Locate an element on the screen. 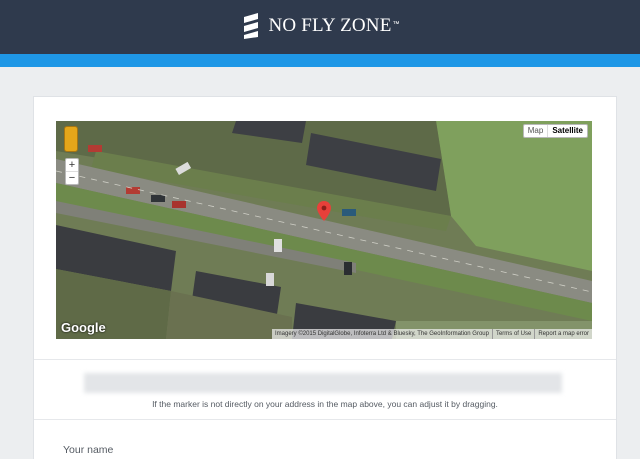 This screenshot has height=459, width=640. address-display-redacted is located at coordinates (323, 383).